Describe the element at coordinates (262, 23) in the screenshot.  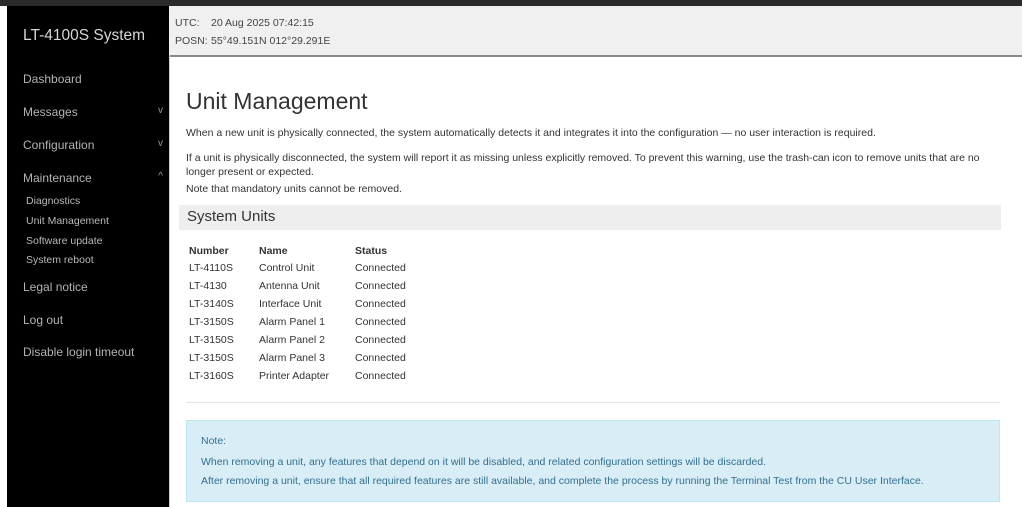
I see `utc-value: 20 Aug 2025 07:42:15` at that location.